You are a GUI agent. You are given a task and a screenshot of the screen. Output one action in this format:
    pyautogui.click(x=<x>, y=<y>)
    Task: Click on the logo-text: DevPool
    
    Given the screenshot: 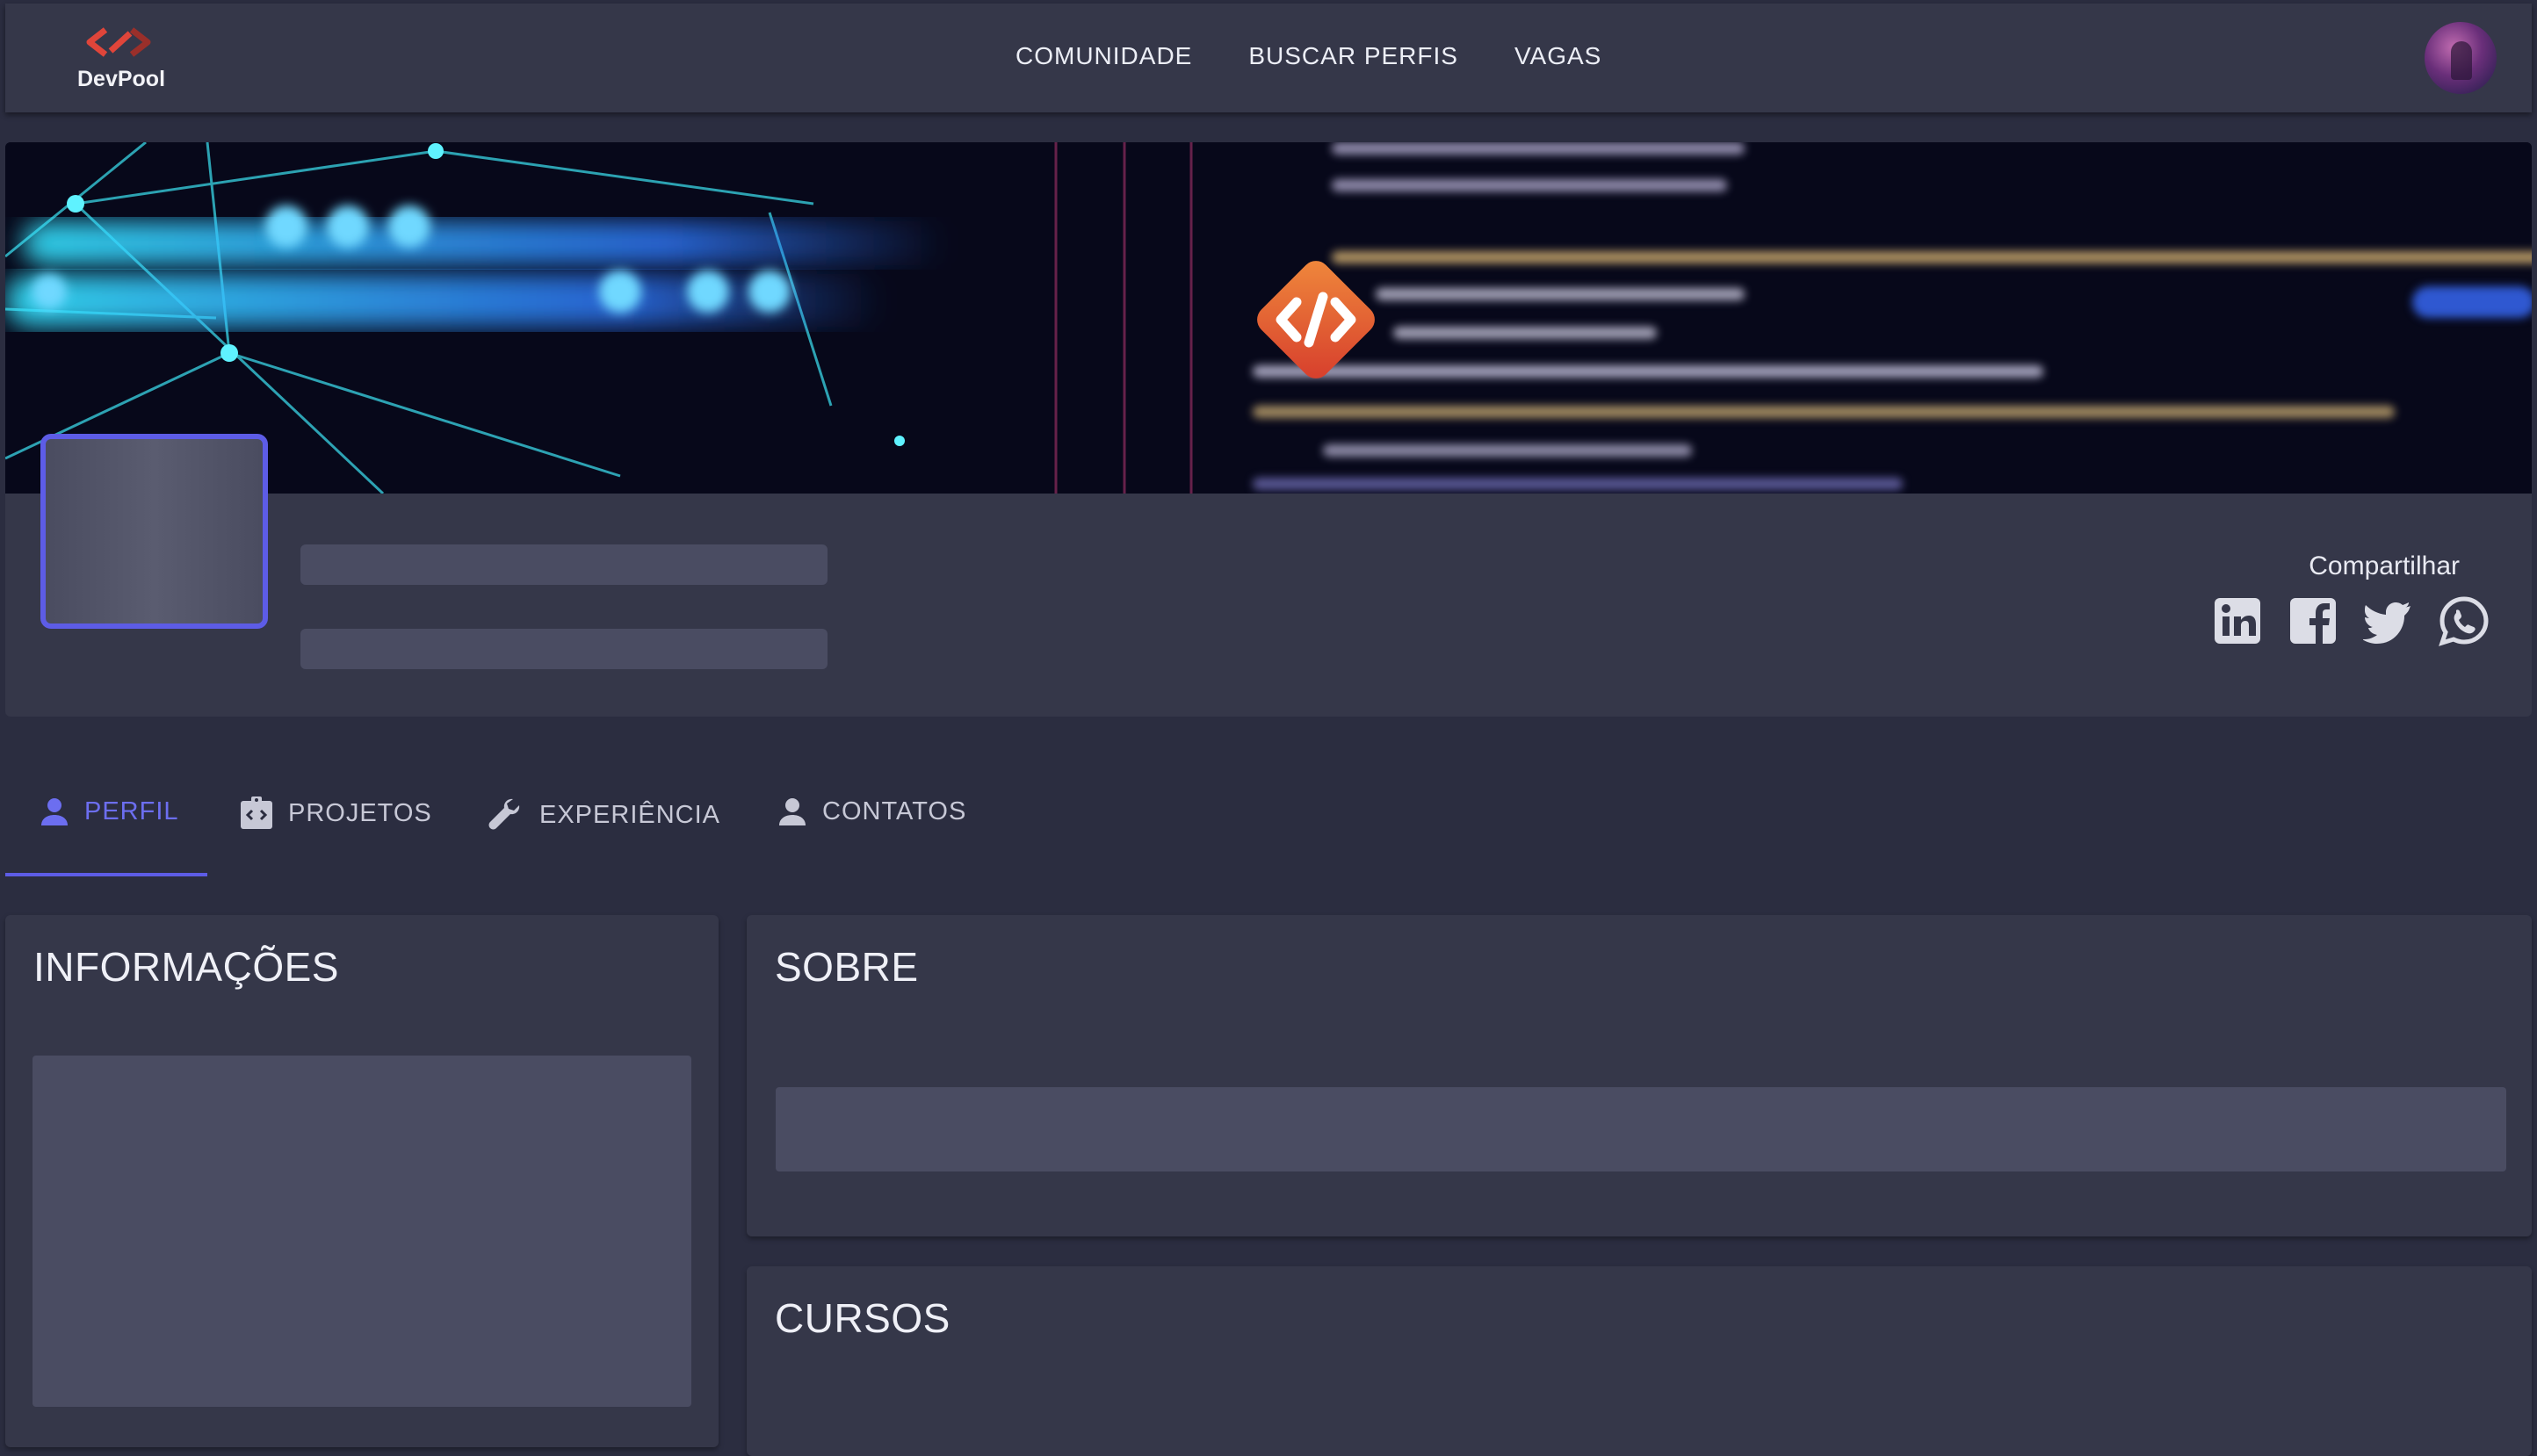 What is the action you would take?
    pyautogui.click(x=121, y=79)
    